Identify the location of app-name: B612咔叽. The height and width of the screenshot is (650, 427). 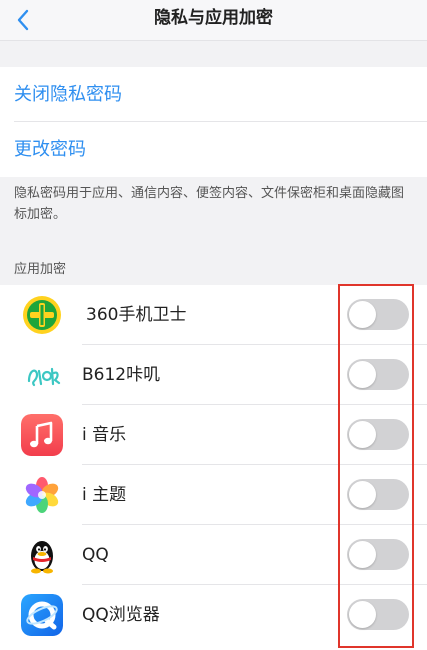
(121, 375).